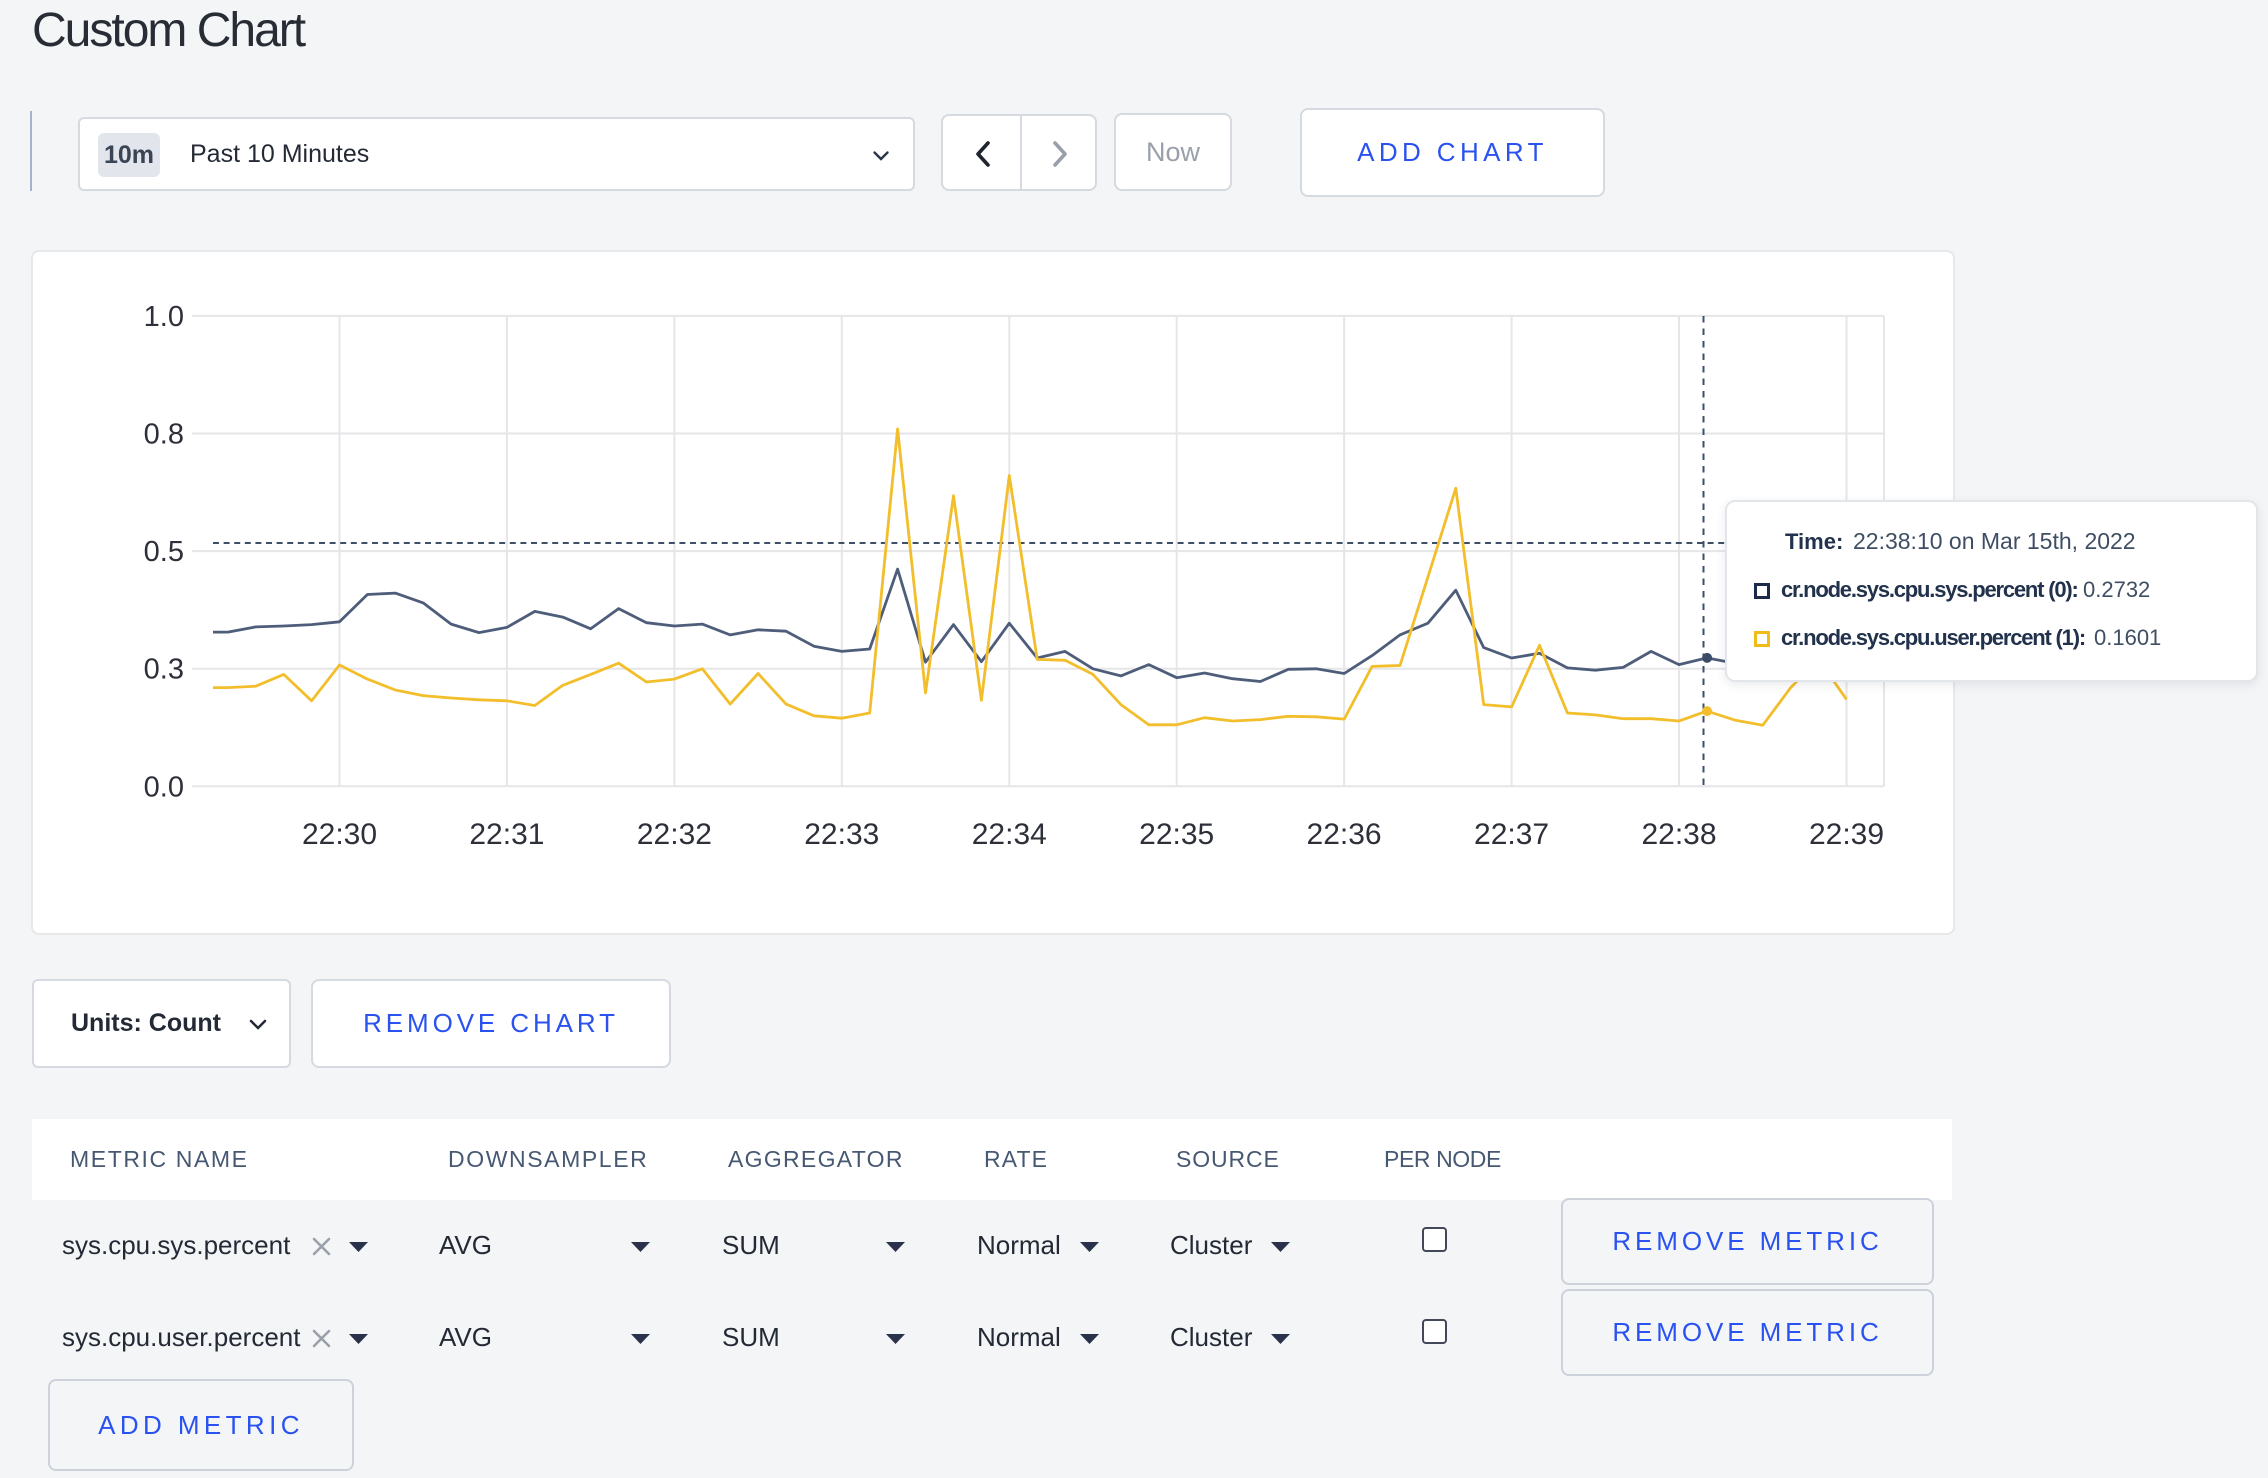  I want to click on svg-text: 0.3, so click(164, 670).